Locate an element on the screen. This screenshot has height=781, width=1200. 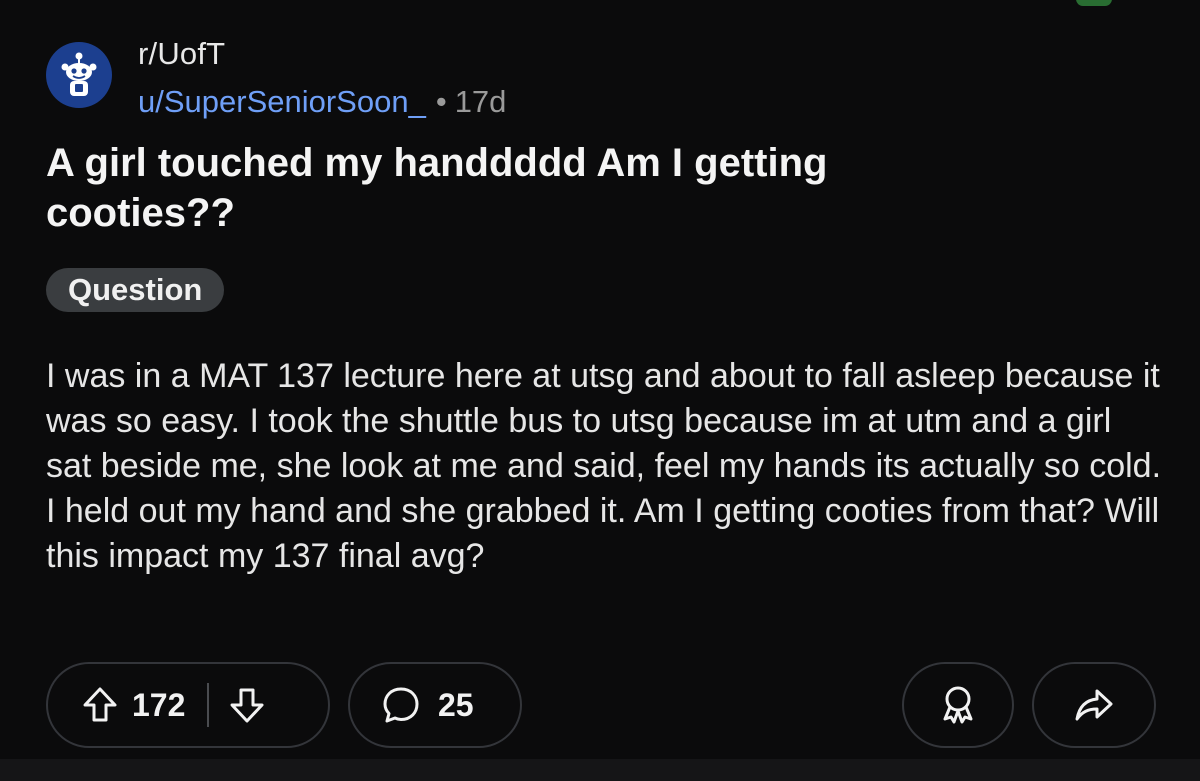
arrow-up-icon is located at coordinates (100, 705).